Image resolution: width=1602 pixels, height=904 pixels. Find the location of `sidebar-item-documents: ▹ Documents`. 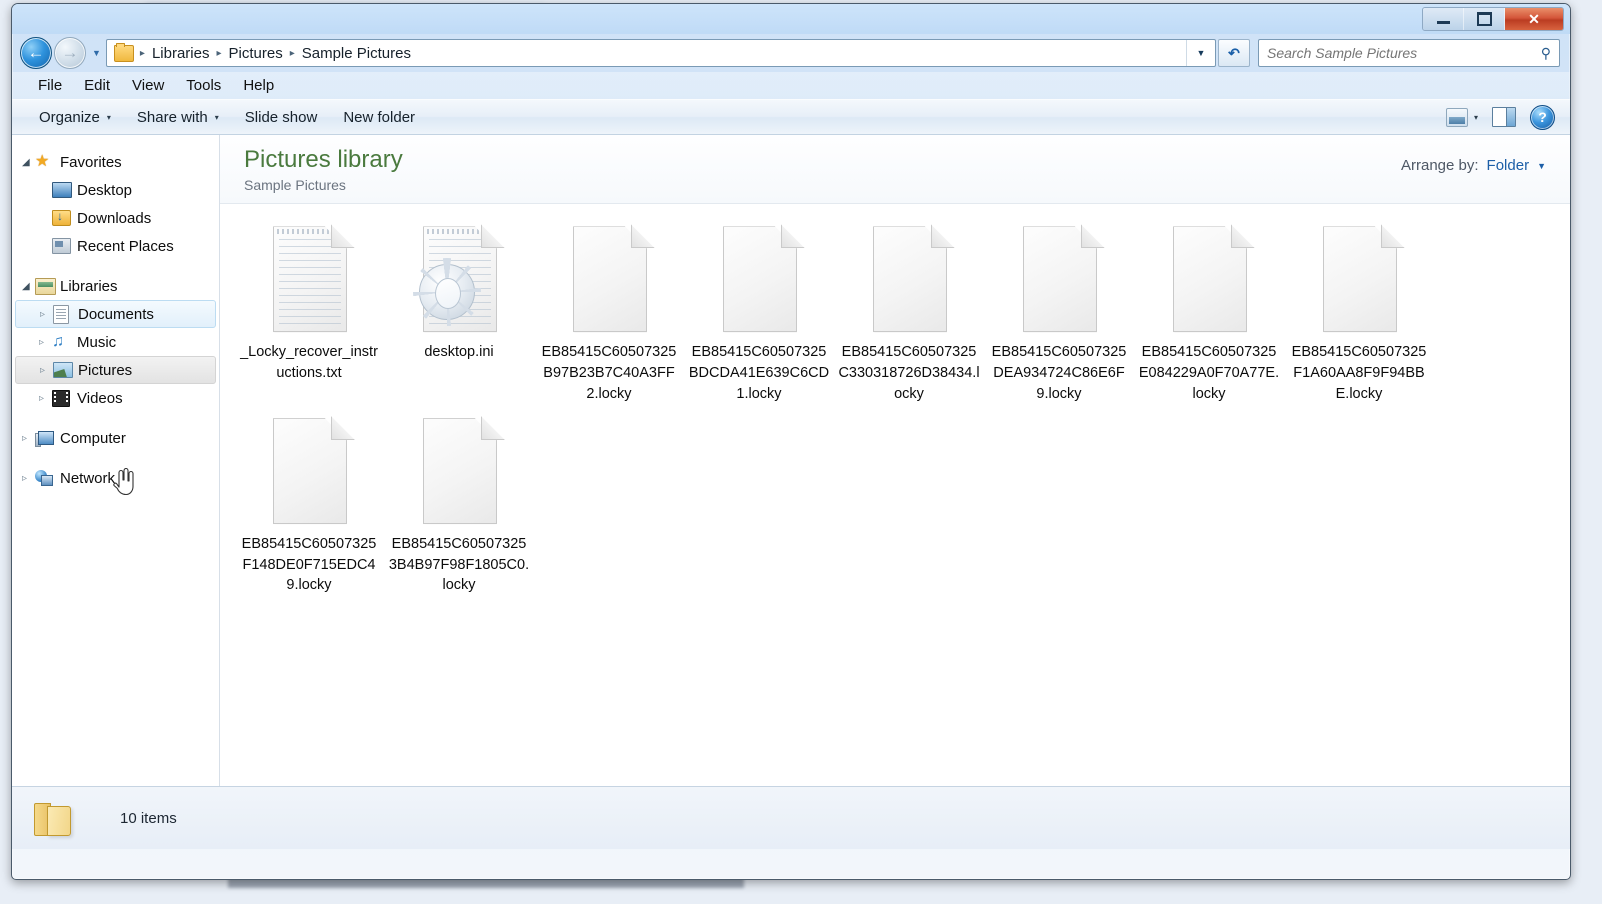

sidebar-item-documents: ▹ Documents is located at coordinates (115, 314).